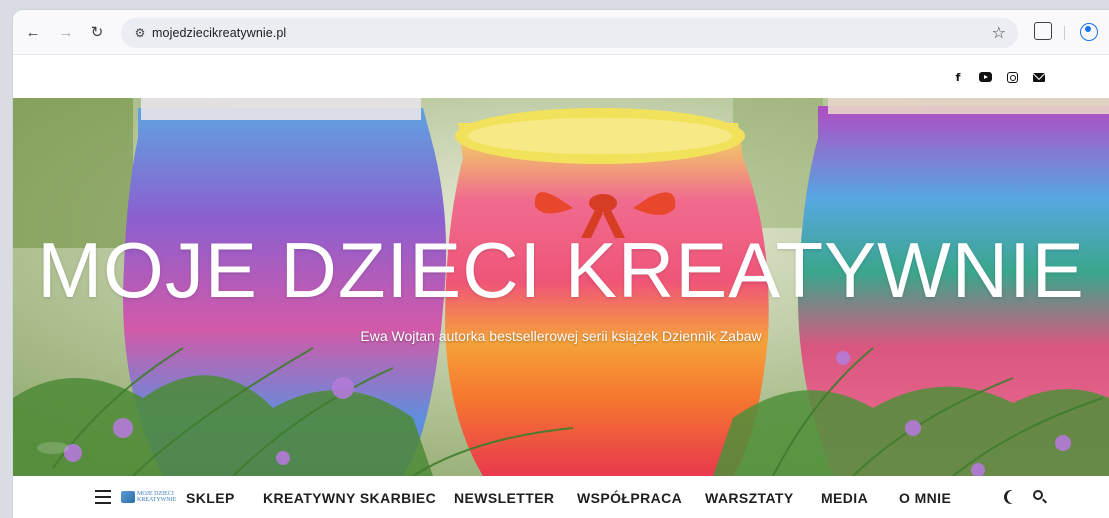  What do you see at coordinates (1014, 497) in the screenshot?
I see `dark-mode-toggle-icon` at bounding box center [1014, 497].